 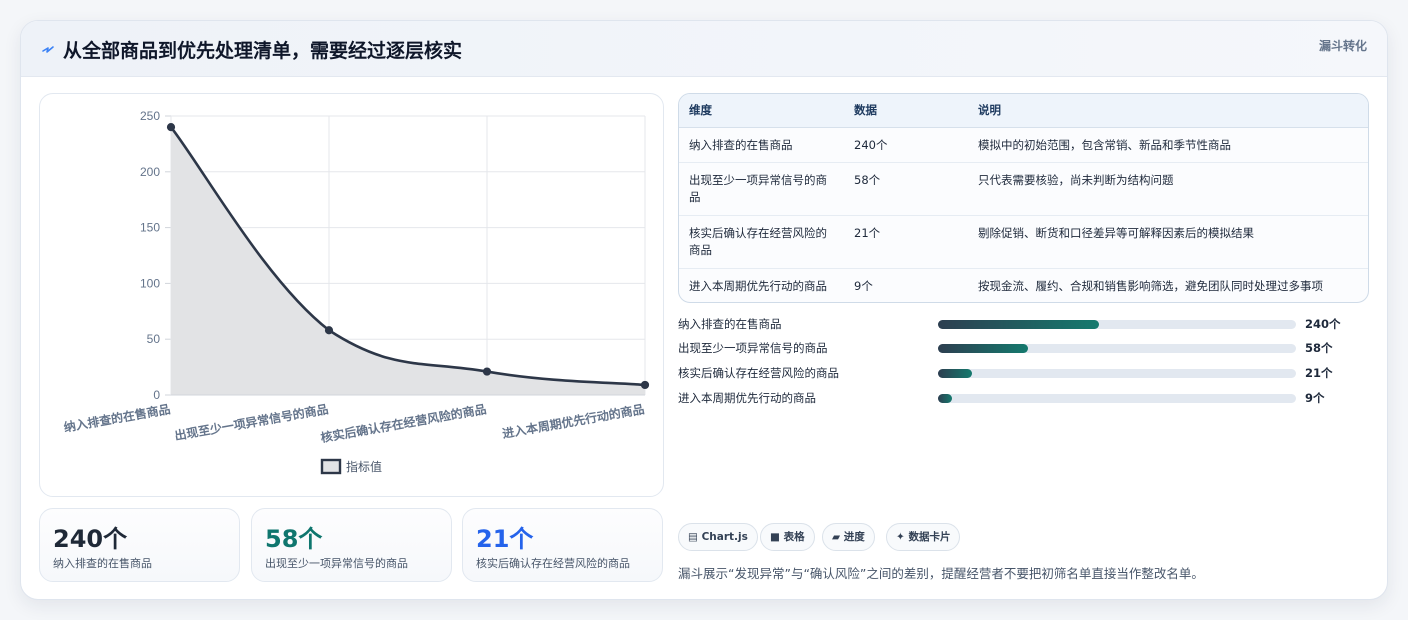 What do you see at coordinates (156, 395) in the screenshot?
I see `y-tick-label: 0` at bounding box center [156, 395].